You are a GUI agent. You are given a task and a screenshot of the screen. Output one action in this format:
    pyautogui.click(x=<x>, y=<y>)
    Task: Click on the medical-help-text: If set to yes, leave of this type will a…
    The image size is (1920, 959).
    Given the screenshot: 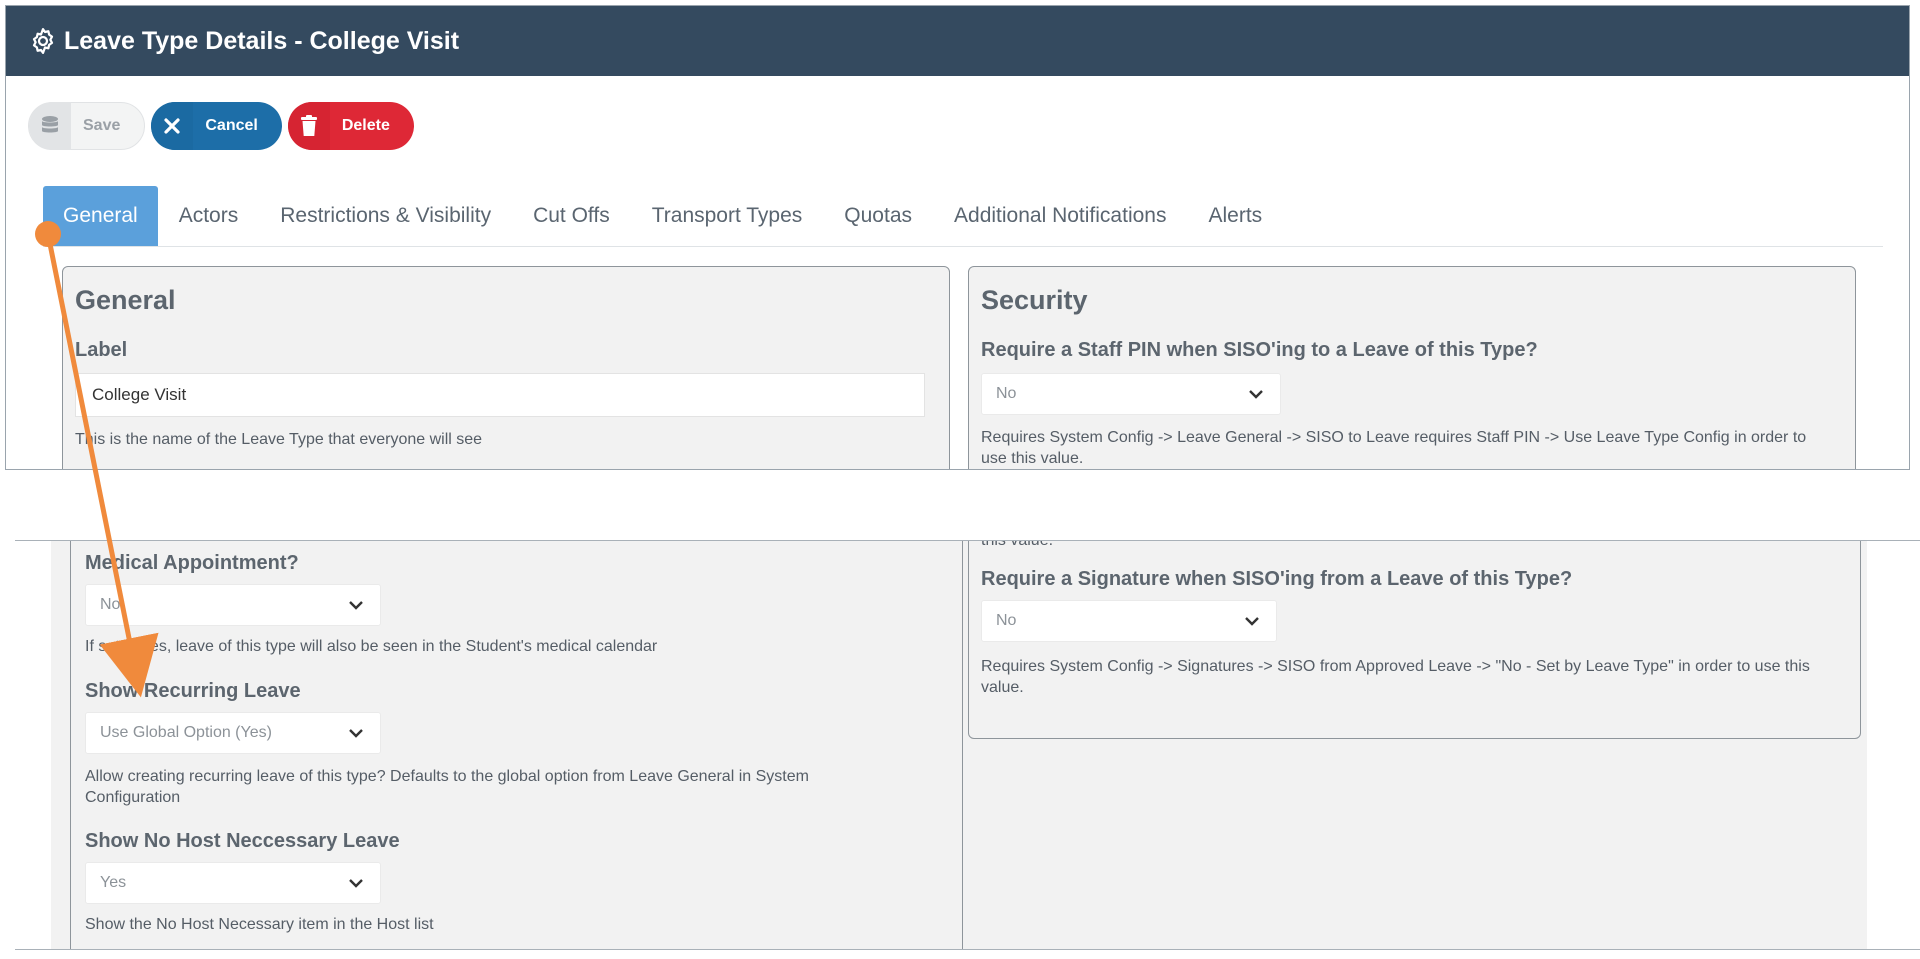 What is the action you would take?
    pyautogui.click(x=371, y=646)
    